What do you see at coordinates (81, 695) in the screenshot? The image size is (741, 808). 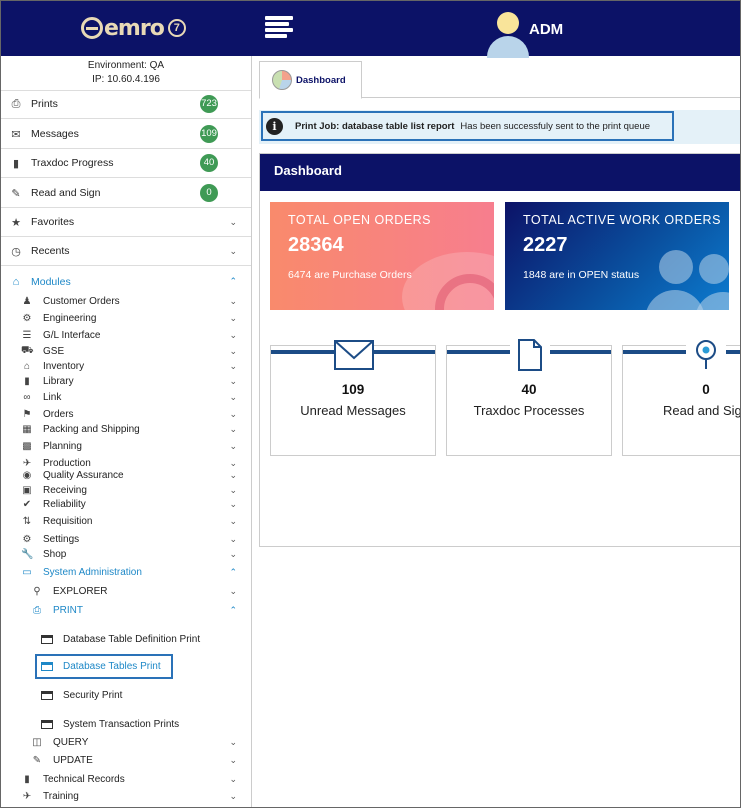 I see `print-item-security-print: Security Print` at bounding box center [81, 695].